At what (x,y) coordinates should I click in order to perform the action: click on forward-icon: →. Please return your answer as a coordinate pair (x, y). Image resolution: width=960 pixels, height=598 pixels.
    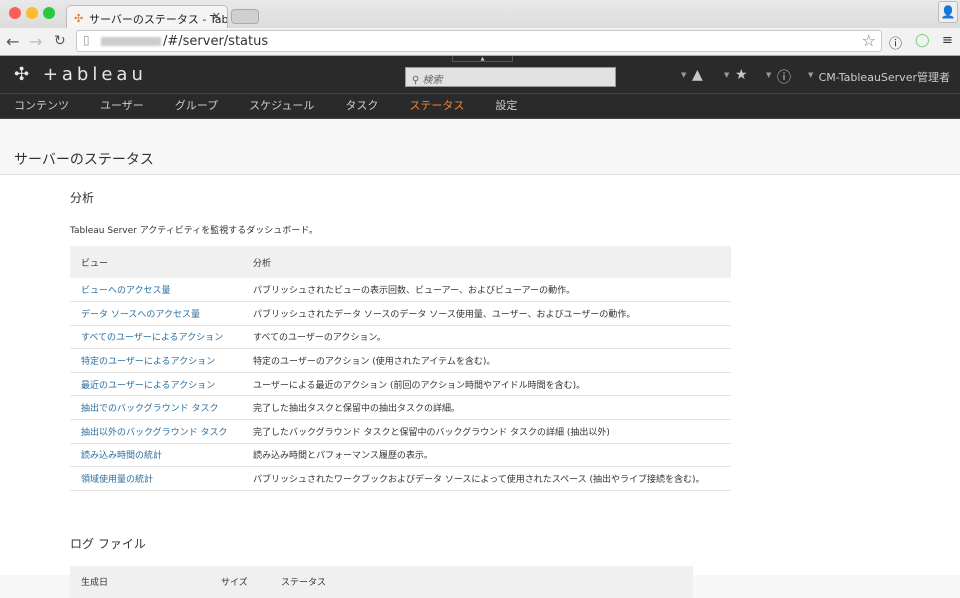
    Looking at the image, I should click on (35, 41).